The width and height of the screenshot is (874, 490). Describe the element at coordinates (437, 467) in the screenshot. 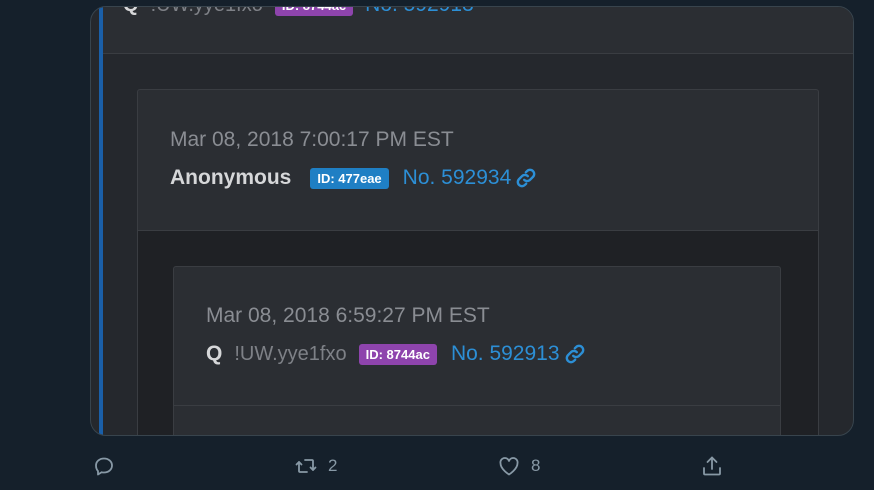

I see `tweet-actions: 2 8` at that location.